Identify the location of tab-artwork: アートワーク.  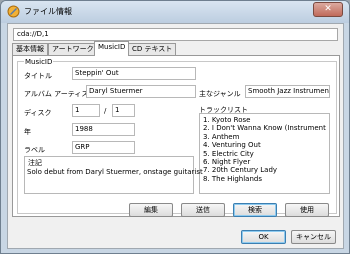
(73, 49).